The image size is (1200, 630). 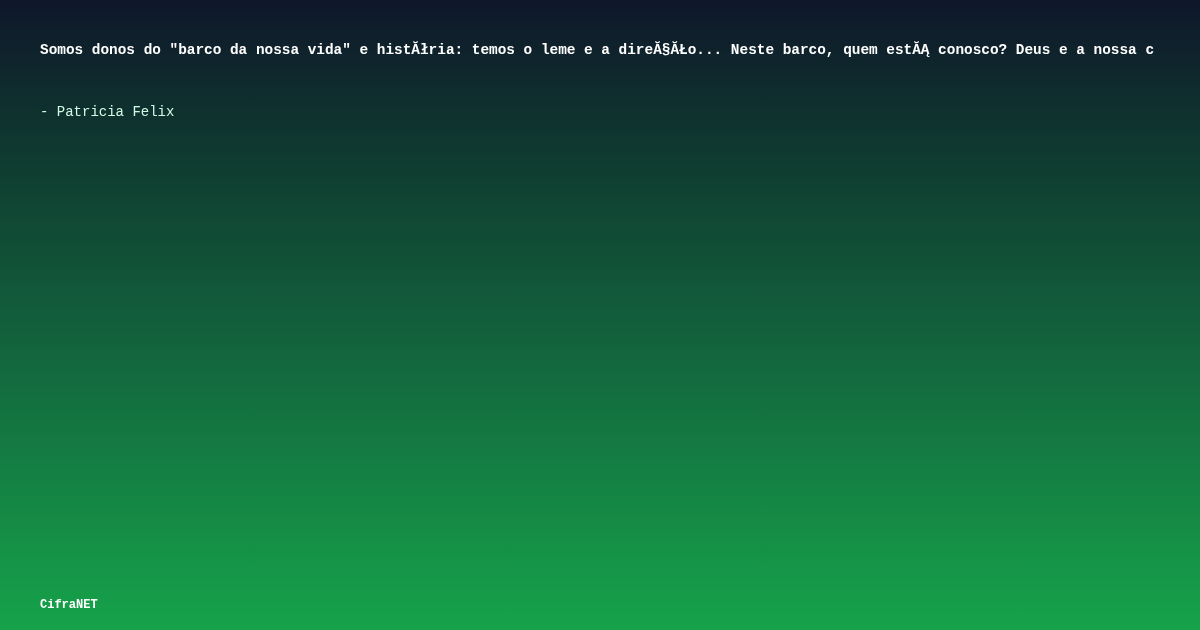 I want to click on author-name: - Patricia Felix, so click(x=107, y=112).